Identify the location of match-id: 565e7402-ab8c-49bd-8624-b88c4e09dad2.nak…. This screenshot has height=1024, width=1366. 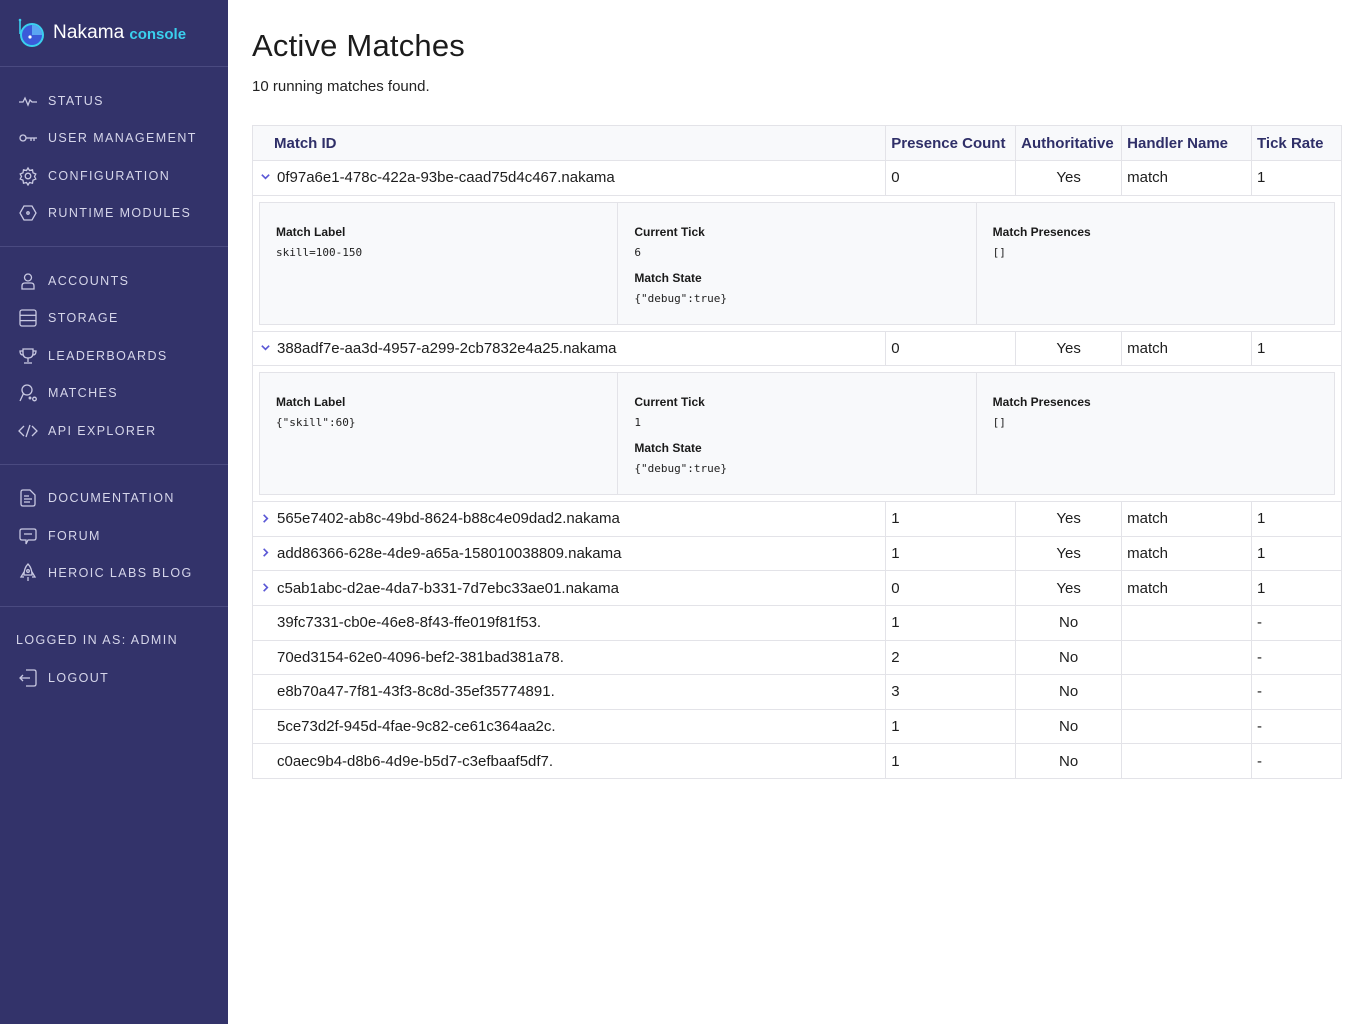
(448, 519).